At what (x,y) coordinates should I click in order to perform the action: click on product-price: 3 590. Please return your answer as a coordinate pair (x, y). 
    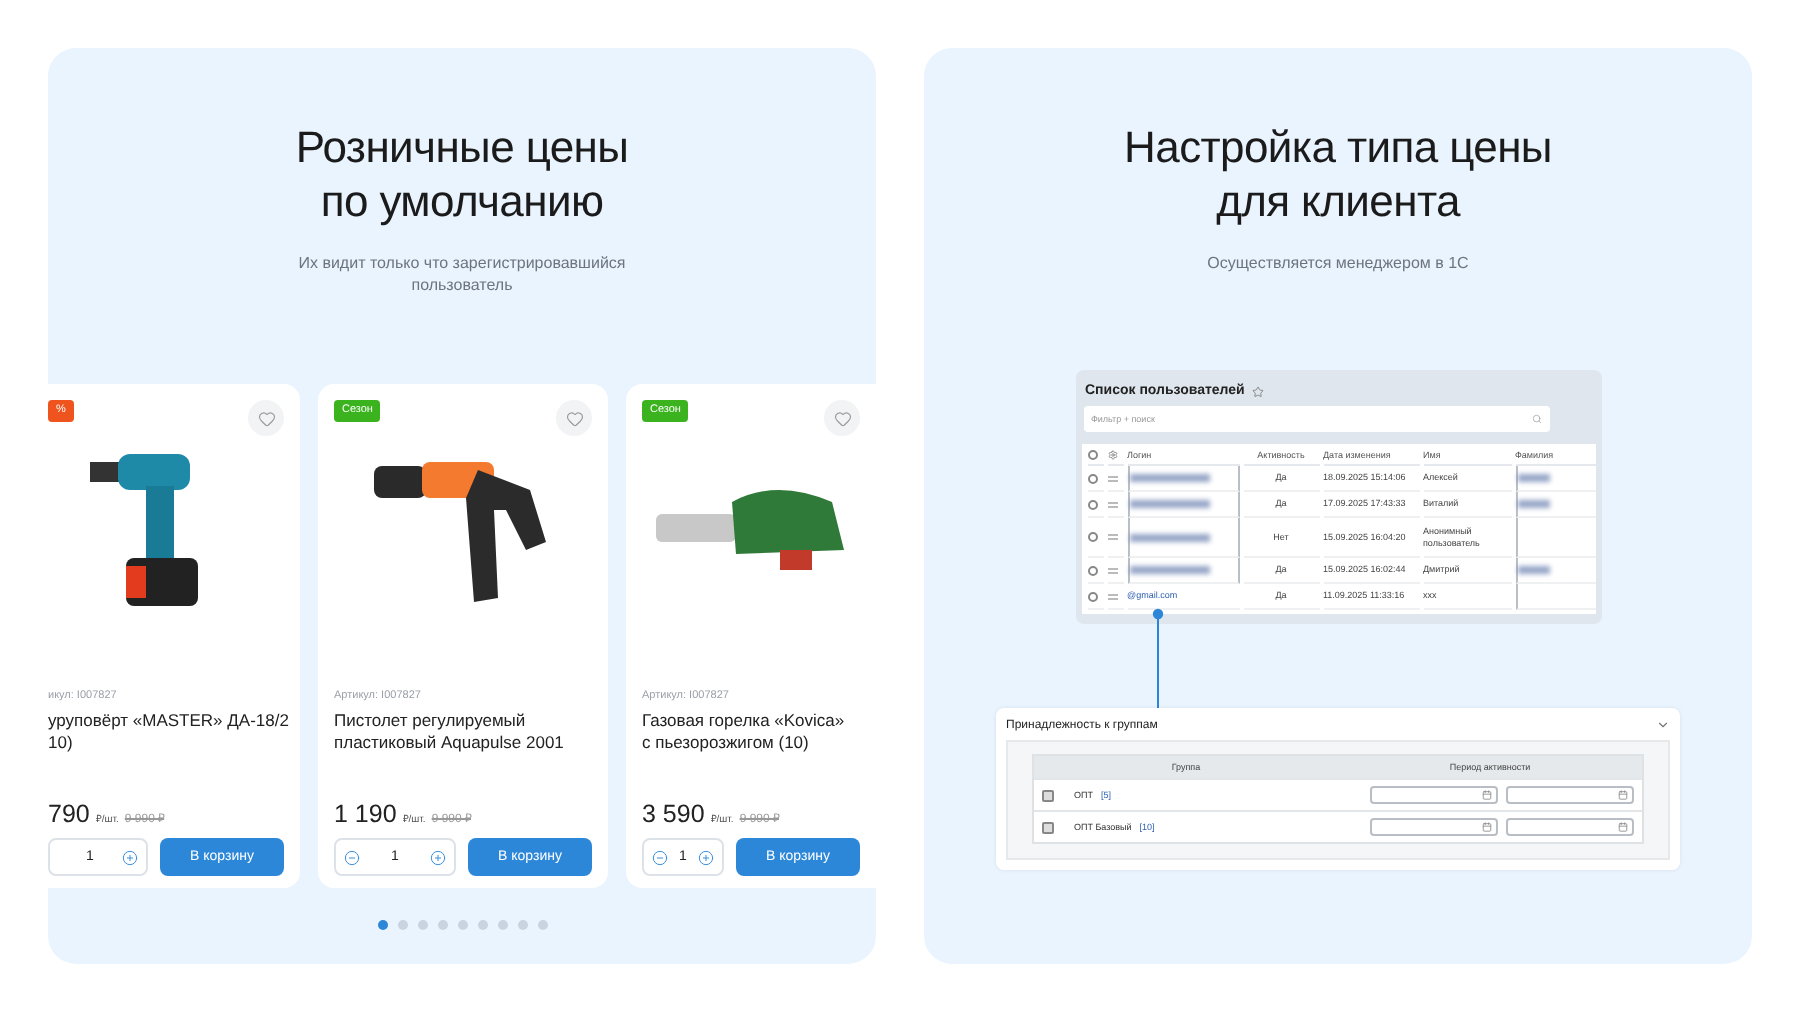
    Looking at the image, I should click on (673, 814).